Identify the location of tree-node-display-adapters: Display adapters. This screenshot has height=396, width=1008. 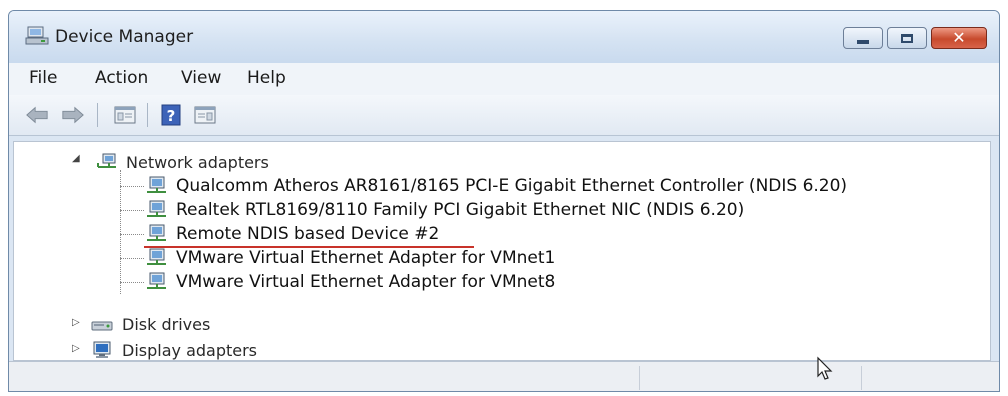
(174, 349).